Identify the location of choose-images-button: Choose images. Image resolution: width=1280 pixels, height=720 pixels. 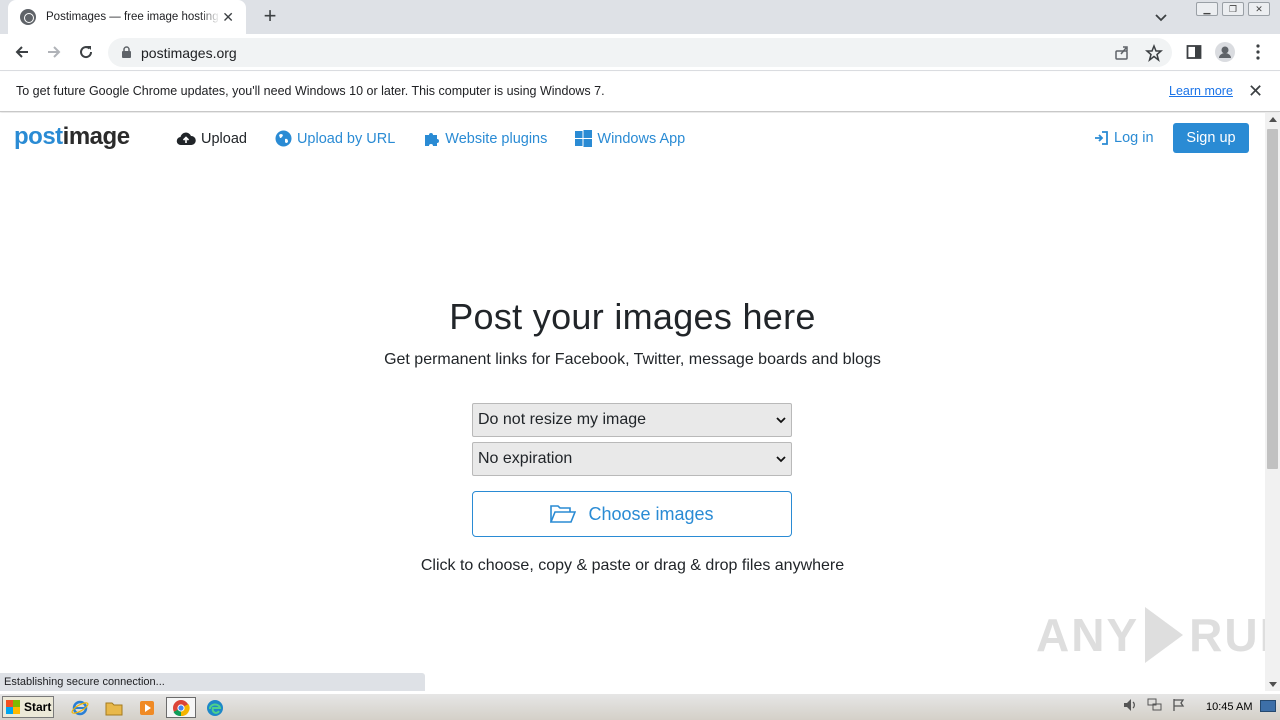
(632, 514).